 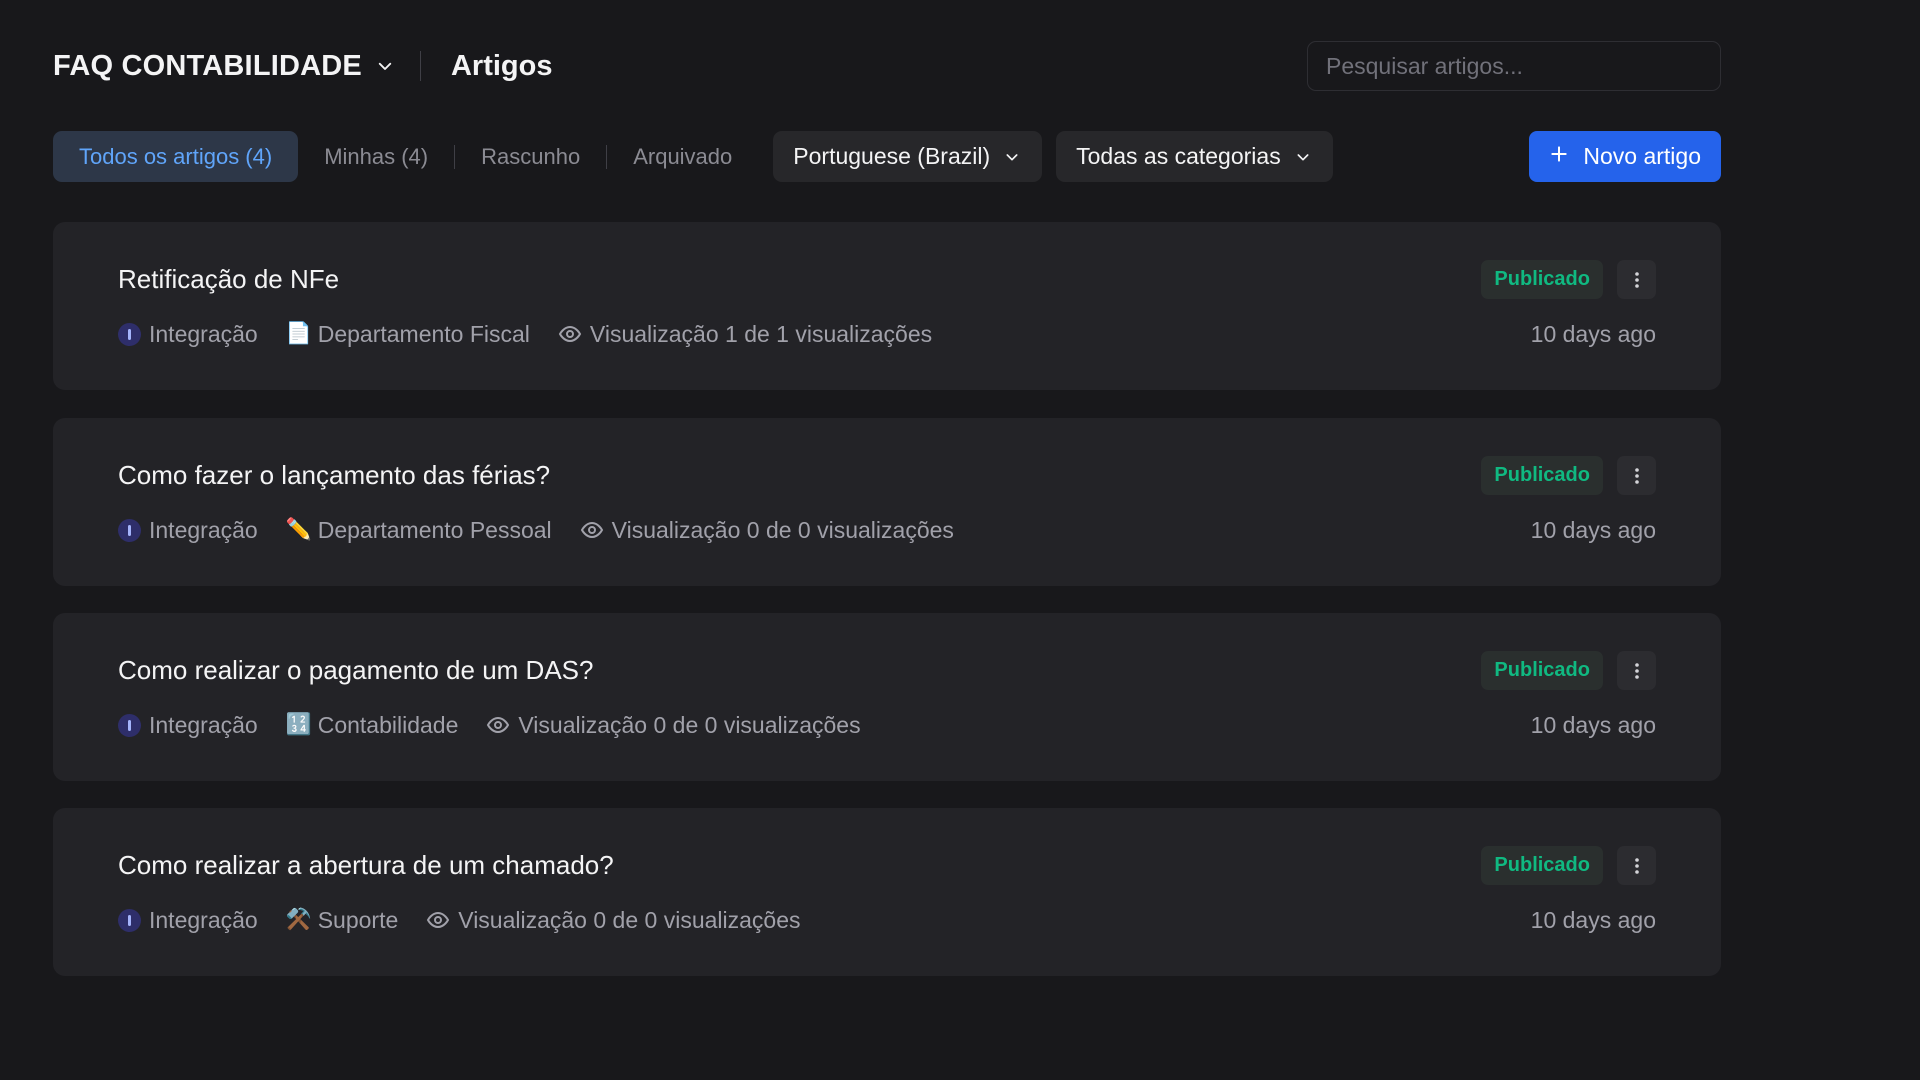 What do you see at coordinates (358, 919) in the screenshot?
I see `category-name: Suporte` at bounding box center [358, 919].